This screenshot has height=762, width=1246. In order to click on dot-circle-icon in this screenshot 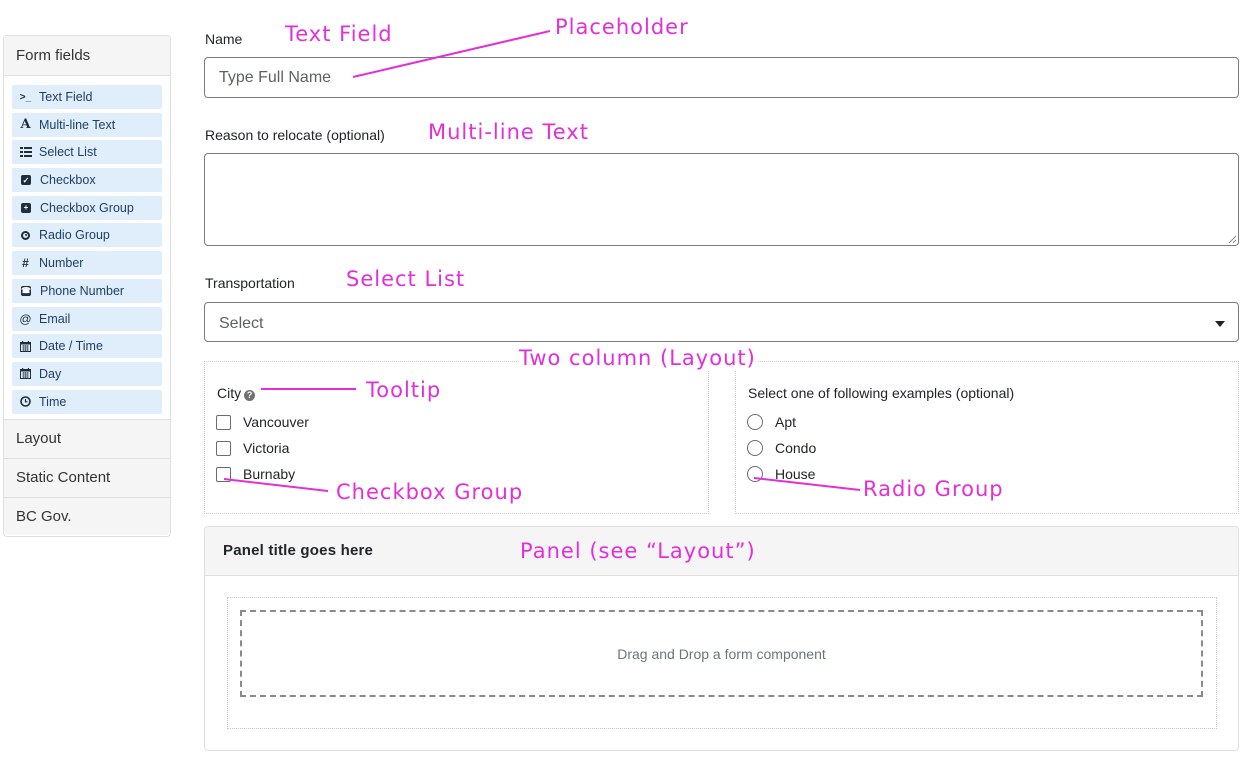, I will do `click(25, 235)`.